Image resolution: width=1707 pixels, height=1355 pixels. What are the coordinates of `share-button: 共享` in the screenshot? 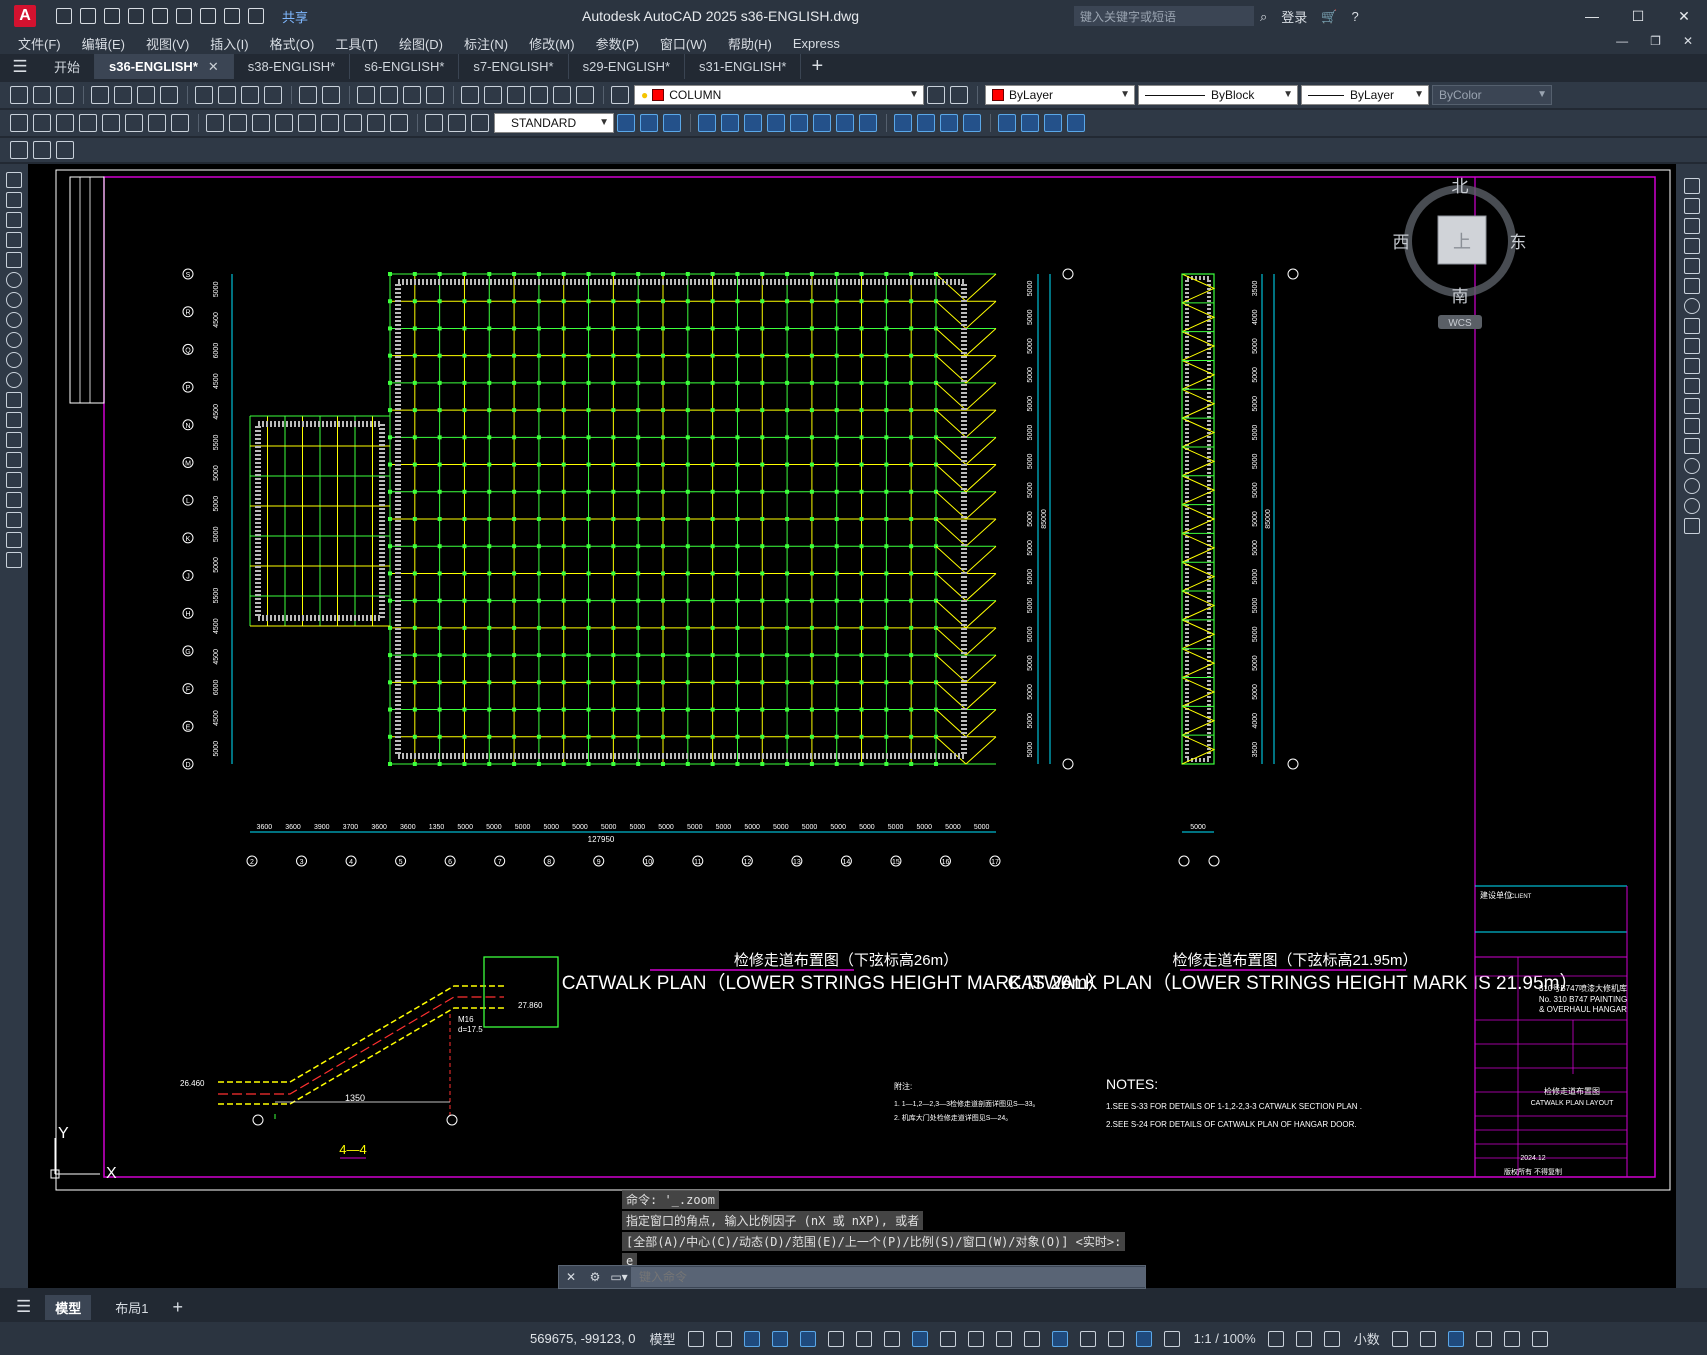 It's located at (295, 16).